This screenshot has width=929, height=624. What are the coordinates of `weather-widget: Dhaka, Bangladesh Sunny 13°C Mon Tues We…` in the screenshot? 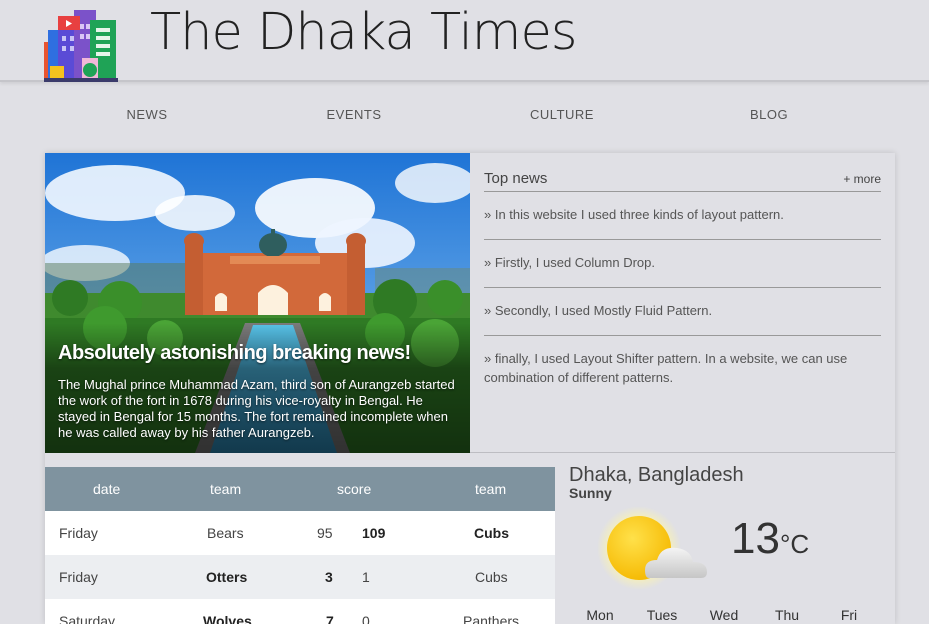 It's located at (729, 544).